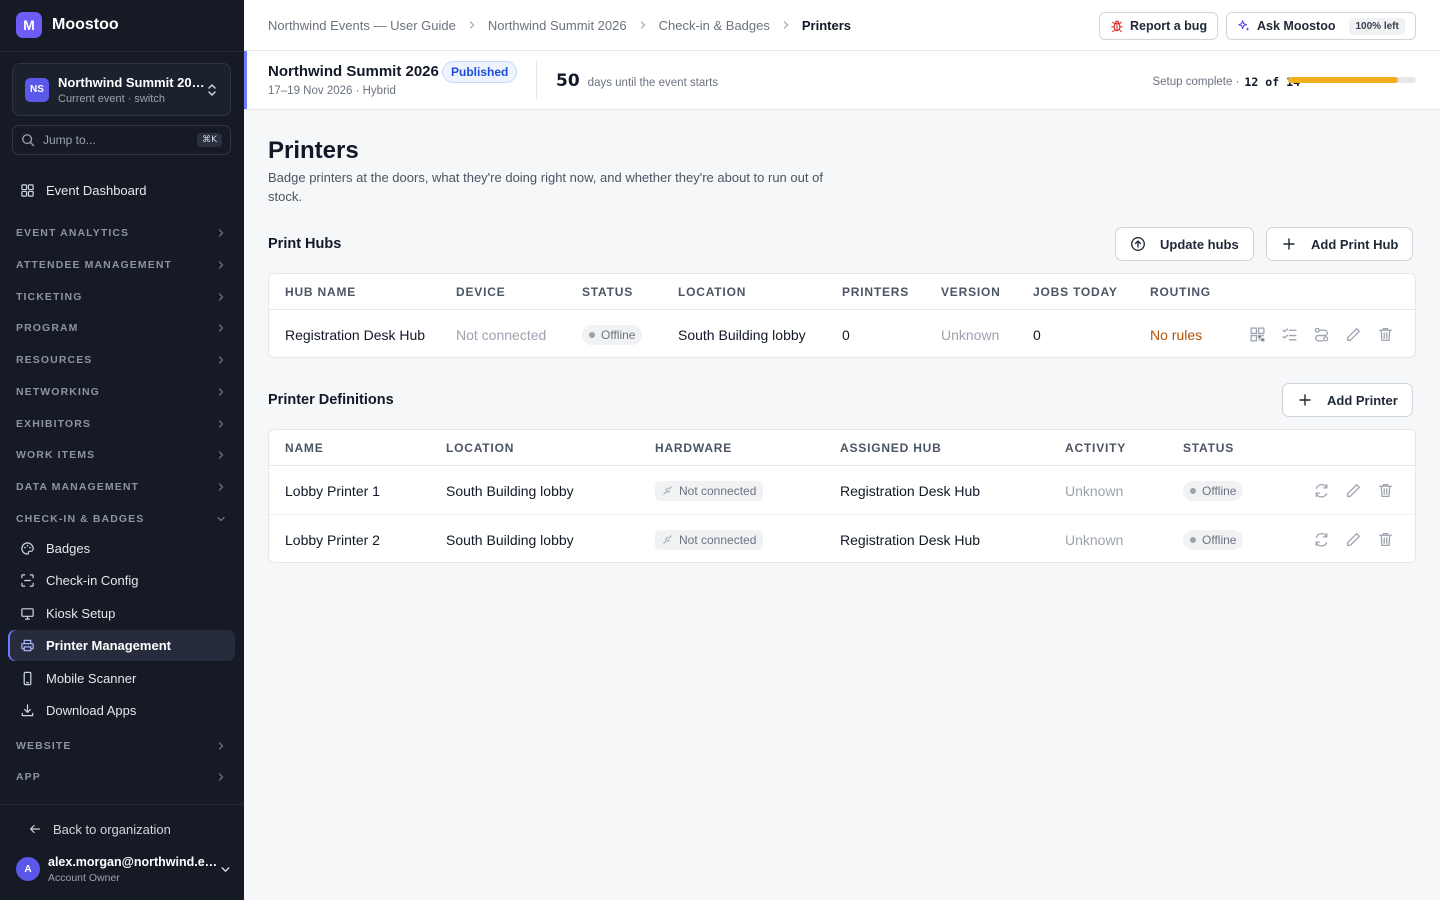 The image size is (1440, 900). What do you see at coordinates (122, 746) in the screenshot?
I see `section-website: WEBSITE` at bounding box center [122, 746].